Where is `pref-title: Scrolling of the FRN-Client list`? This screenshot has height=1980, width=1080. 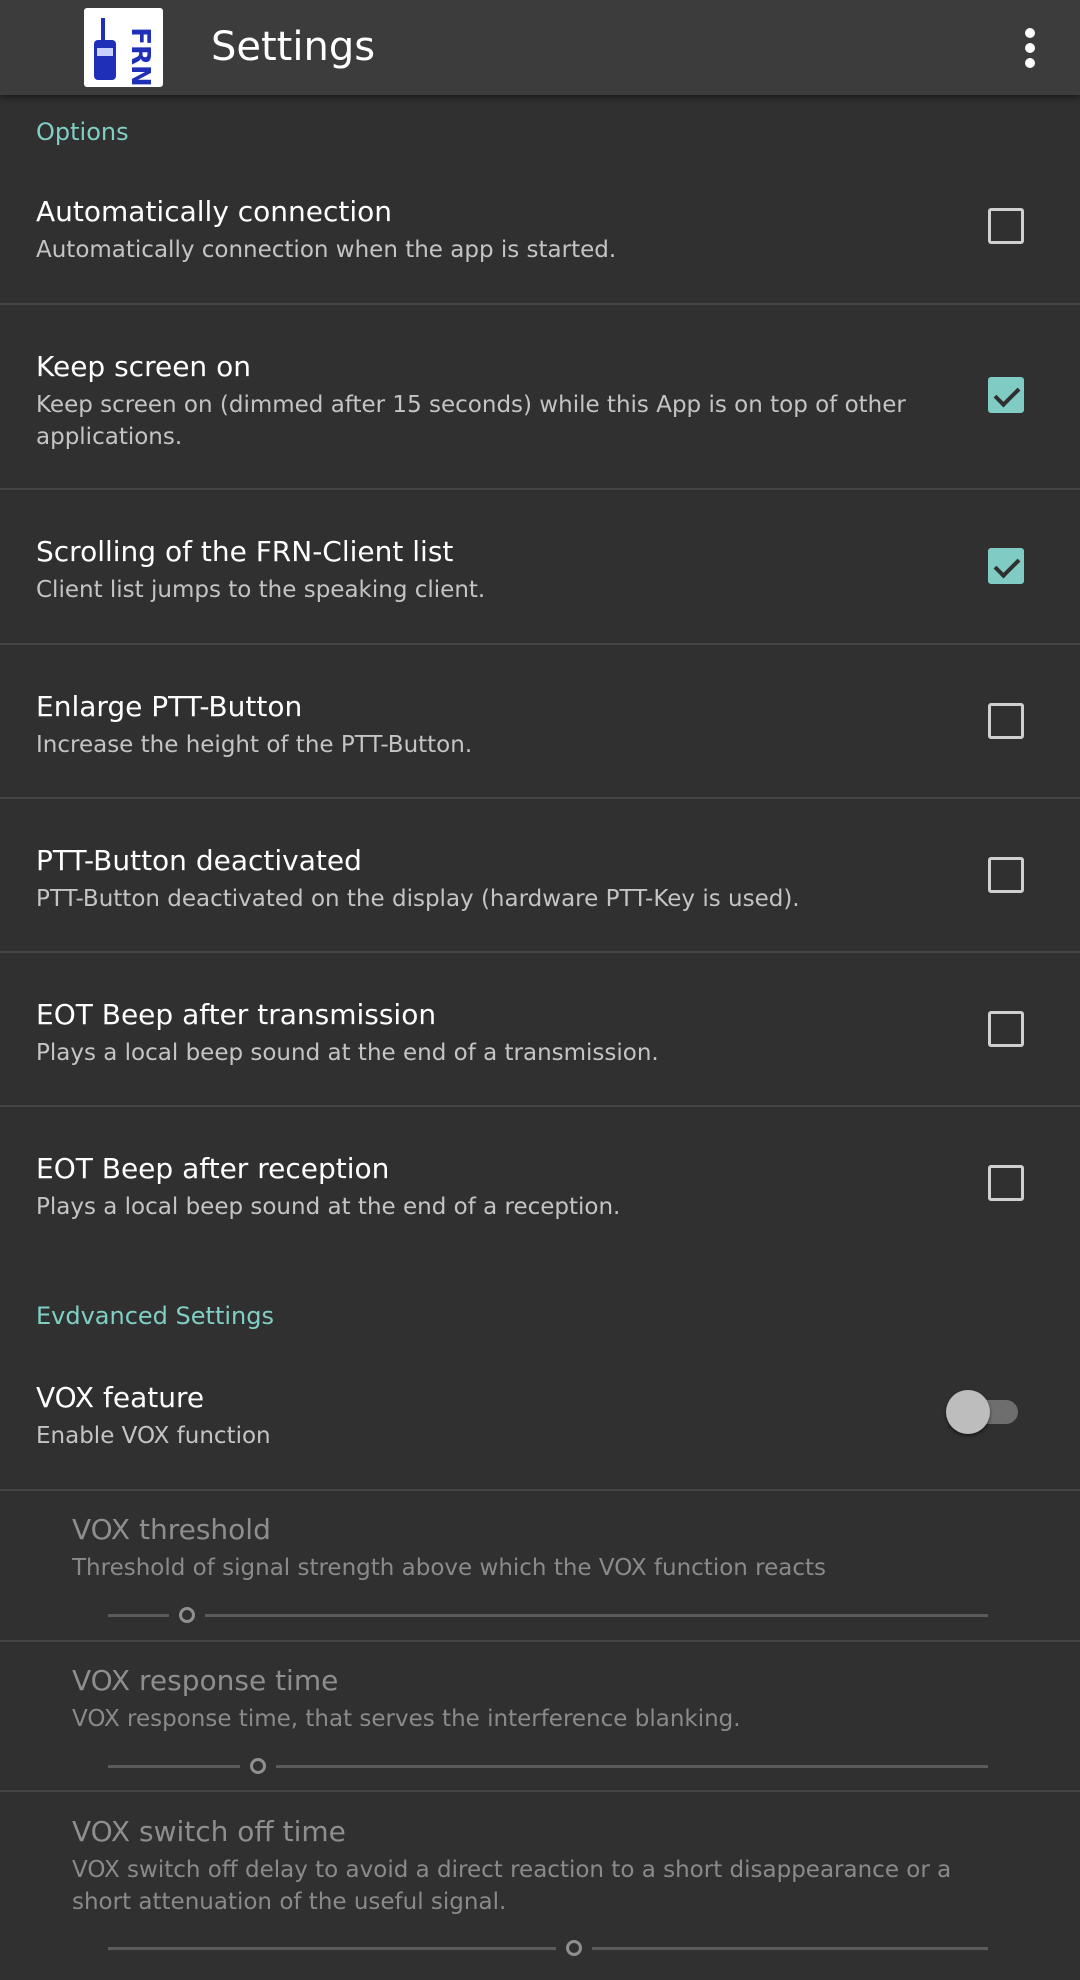
pref-title: Scrolling of the FRN-Client list is located at coordinates (245, 551).